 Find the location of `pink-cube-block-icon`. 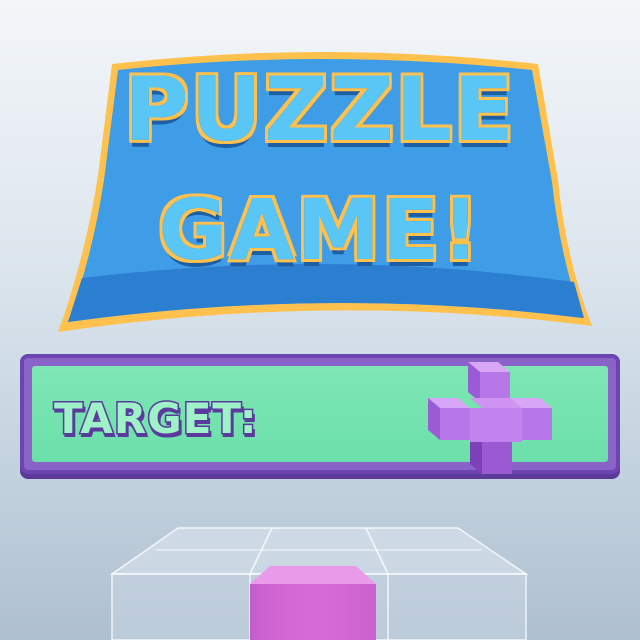

pink-cube-block-icon is located at coordinates (313, 603).